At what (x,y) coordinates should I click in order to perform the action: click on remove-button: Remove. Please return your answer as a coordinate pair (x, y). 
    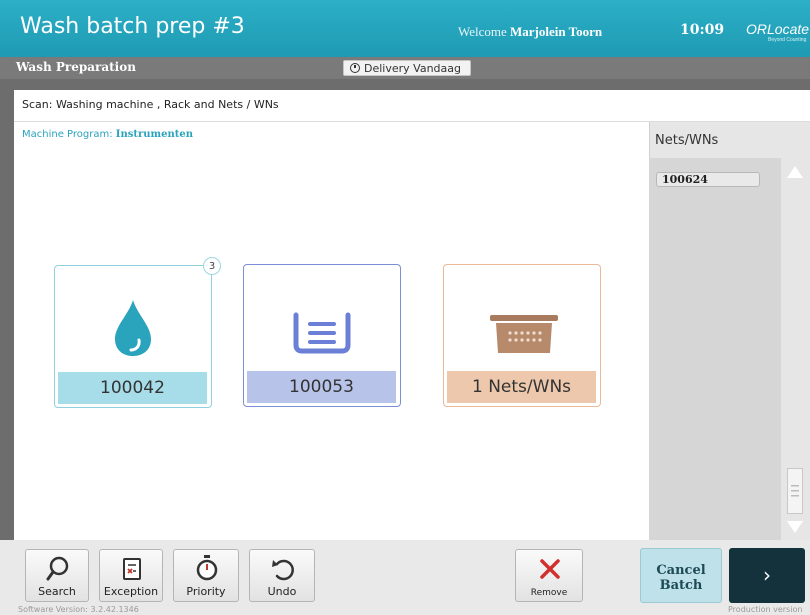
    Looking at the image, I should click on (549, 575).